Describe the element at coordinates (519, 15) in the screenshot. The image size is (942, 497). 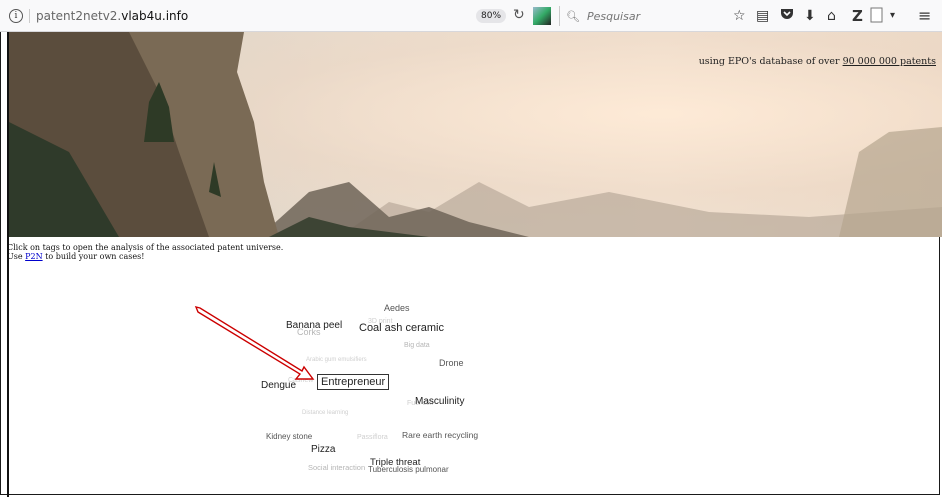
I see `reload-icon: ↻` at that location.